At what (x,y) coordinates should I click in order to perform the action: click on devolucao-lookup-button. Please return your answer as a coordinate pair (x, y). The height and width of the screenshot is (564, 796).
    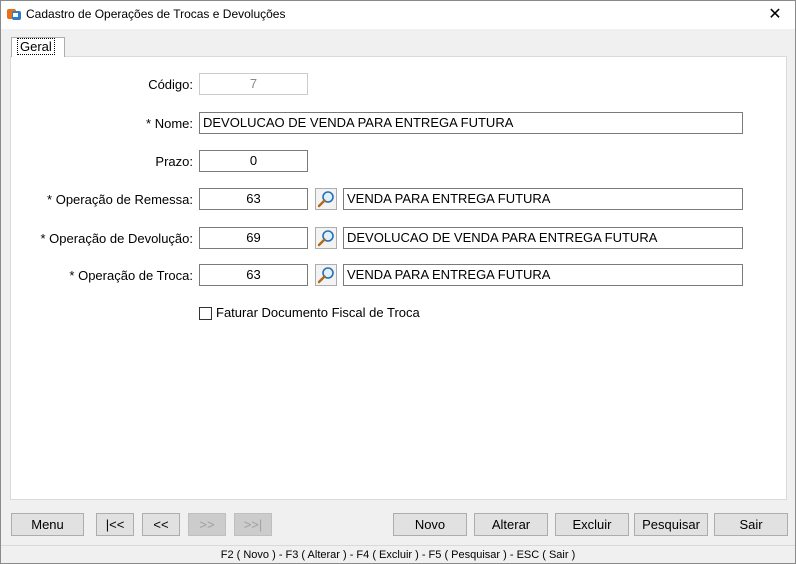
    Looking at the image, I should click on (326, 238).